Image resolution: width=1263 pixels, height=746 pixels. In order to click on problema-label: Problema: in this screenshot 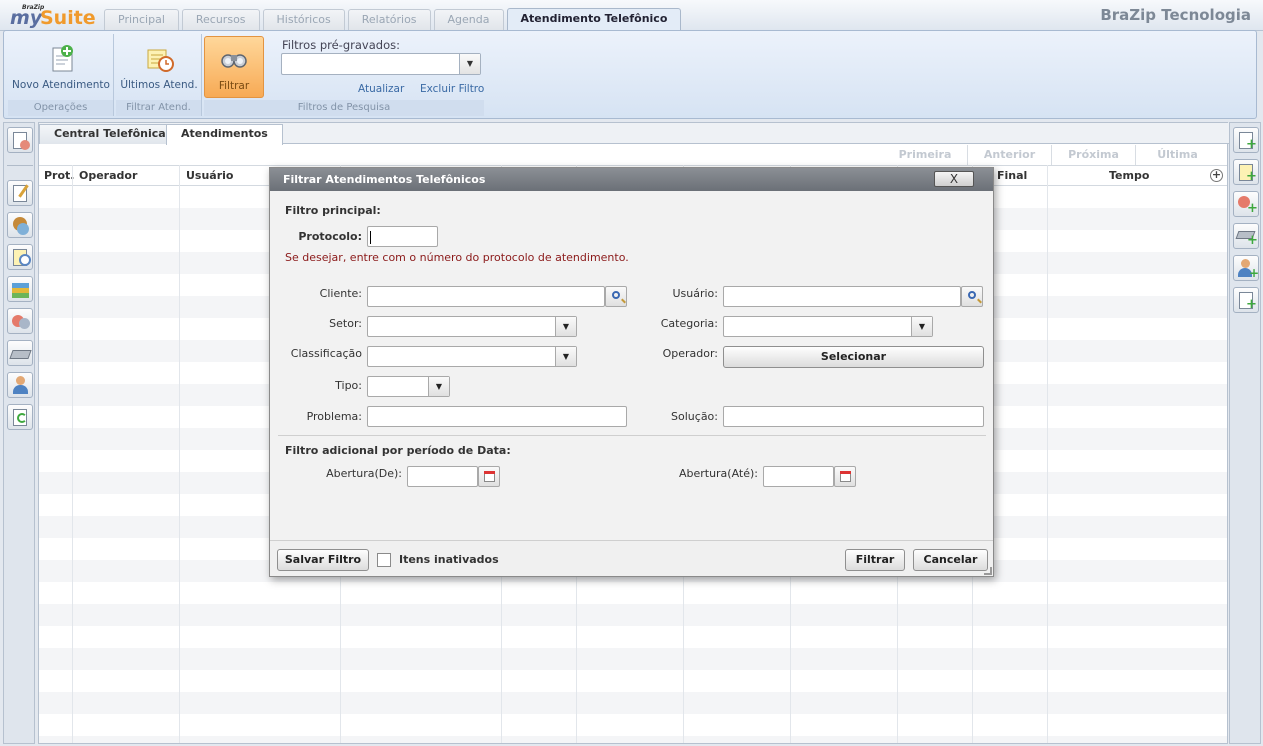, I will do `click(334, 416)`.